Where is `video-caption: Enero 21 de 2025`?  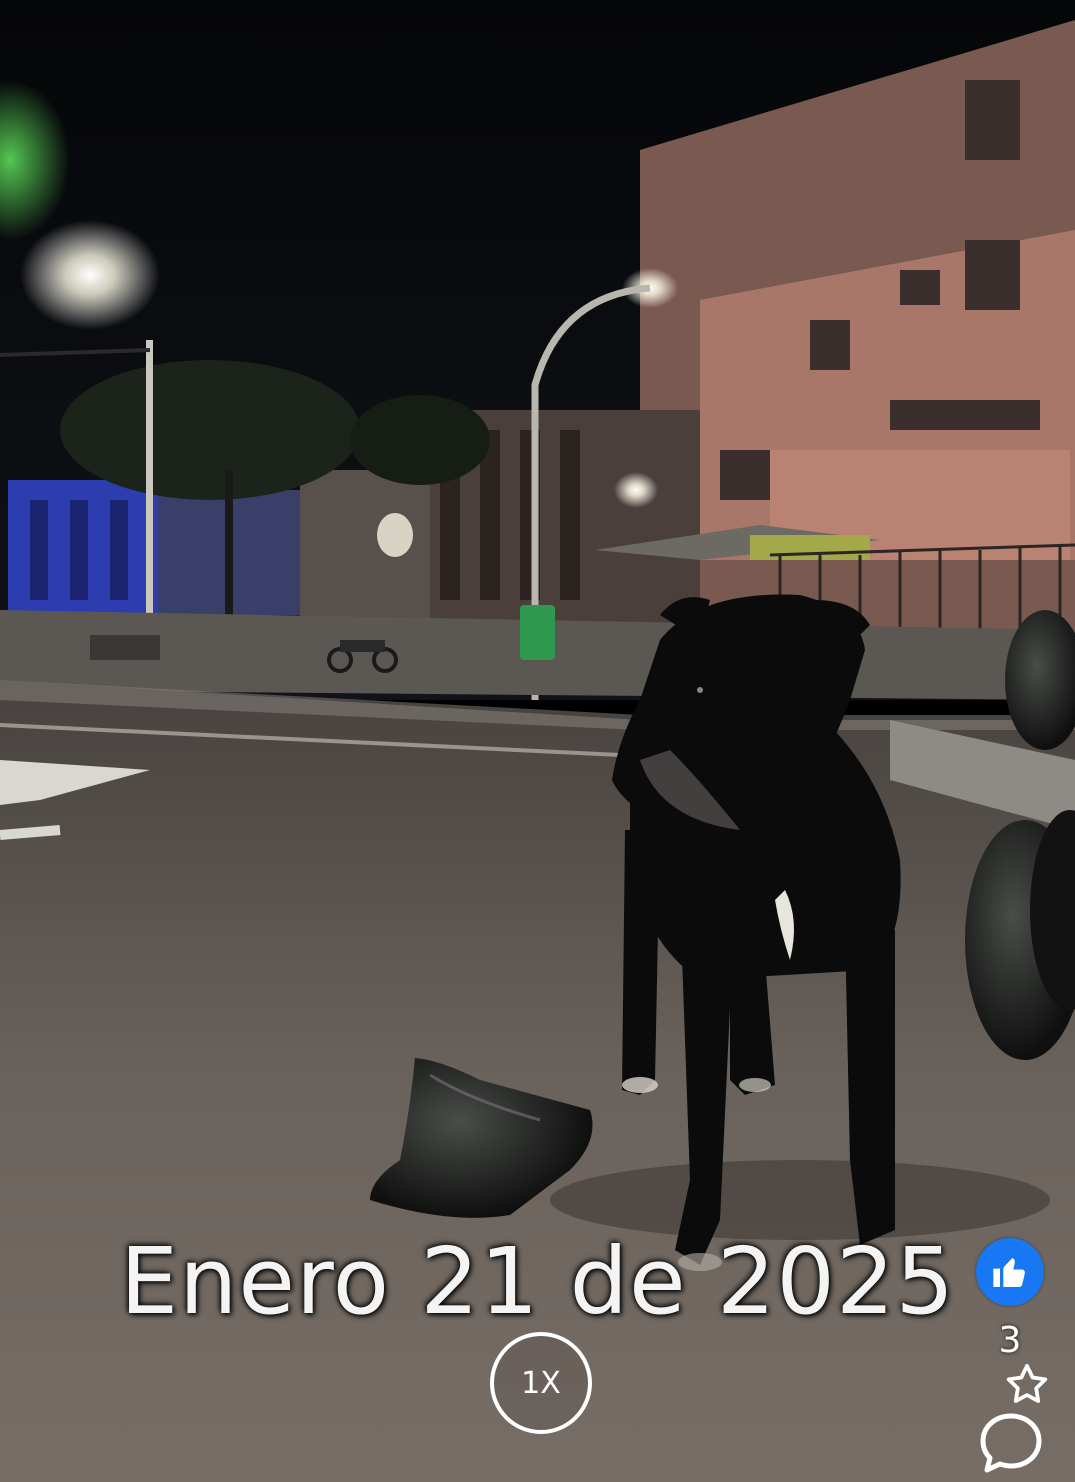 video-caption: Enero 21 de 2025 is located at coordinates (537, 1281).